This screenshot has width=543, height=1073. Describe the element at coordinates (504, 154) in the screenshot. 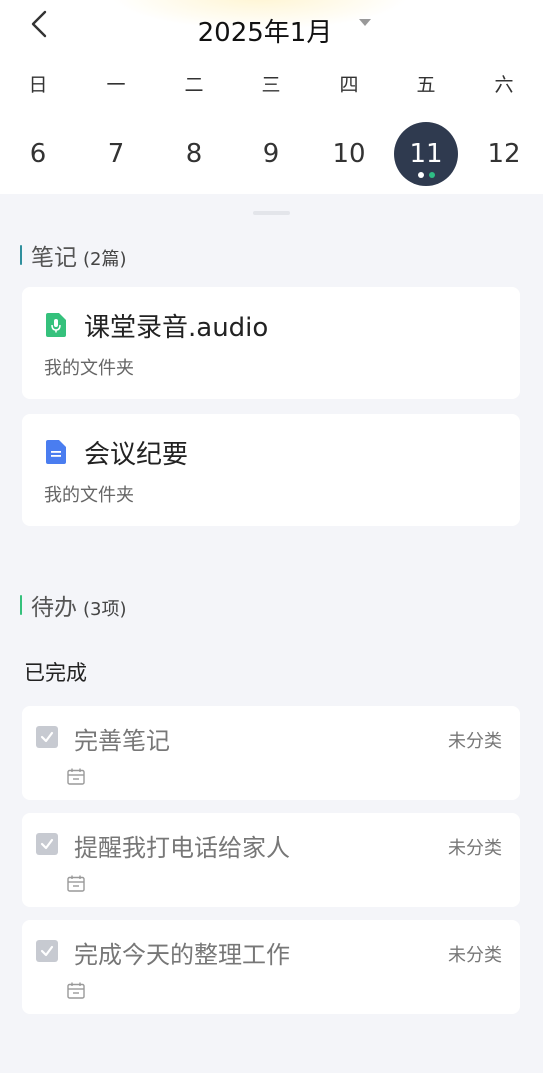

I see `date-cell: 12` at that location.